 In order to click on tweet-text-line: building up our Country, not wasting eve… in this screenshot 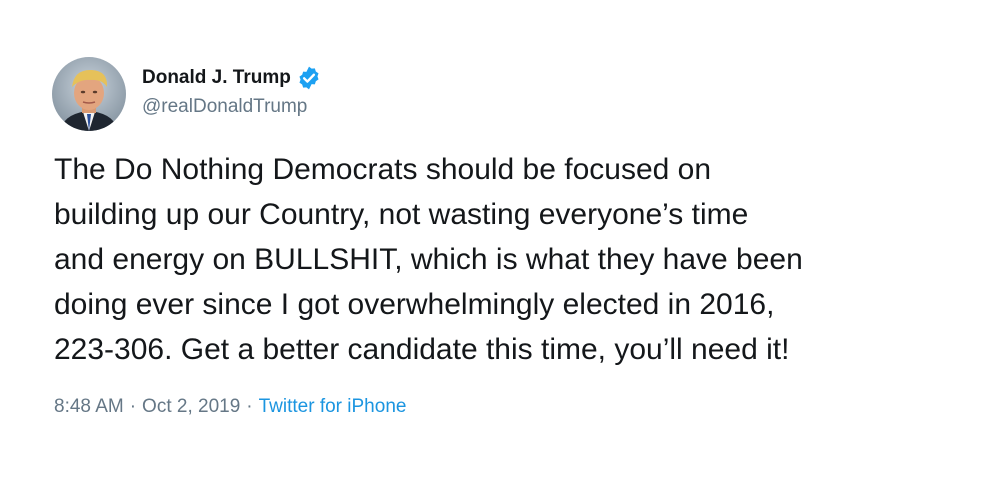, I will do `click(401, 214)`.